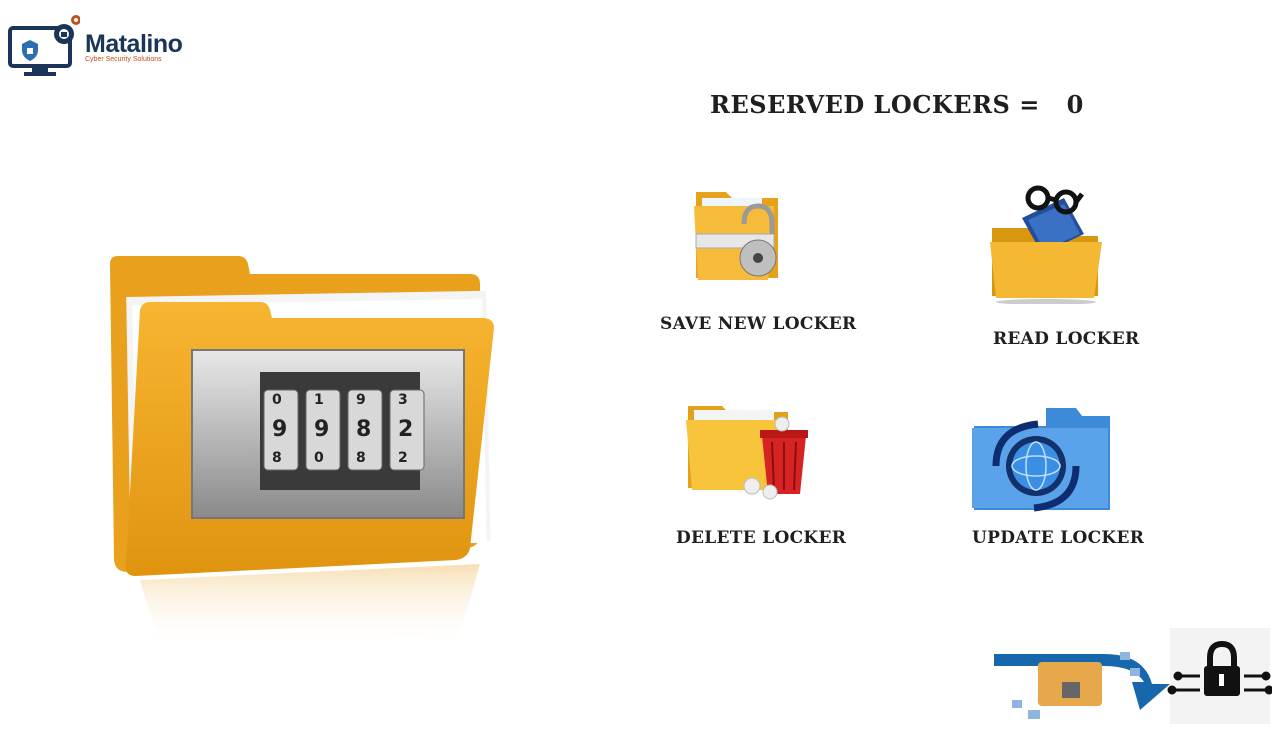 Image resolution: width=1274 pixels, height=734 pixels. Describe the element at coordinates (134, 44) in the screenshot. I see `brand-name: Matalino` at that location.